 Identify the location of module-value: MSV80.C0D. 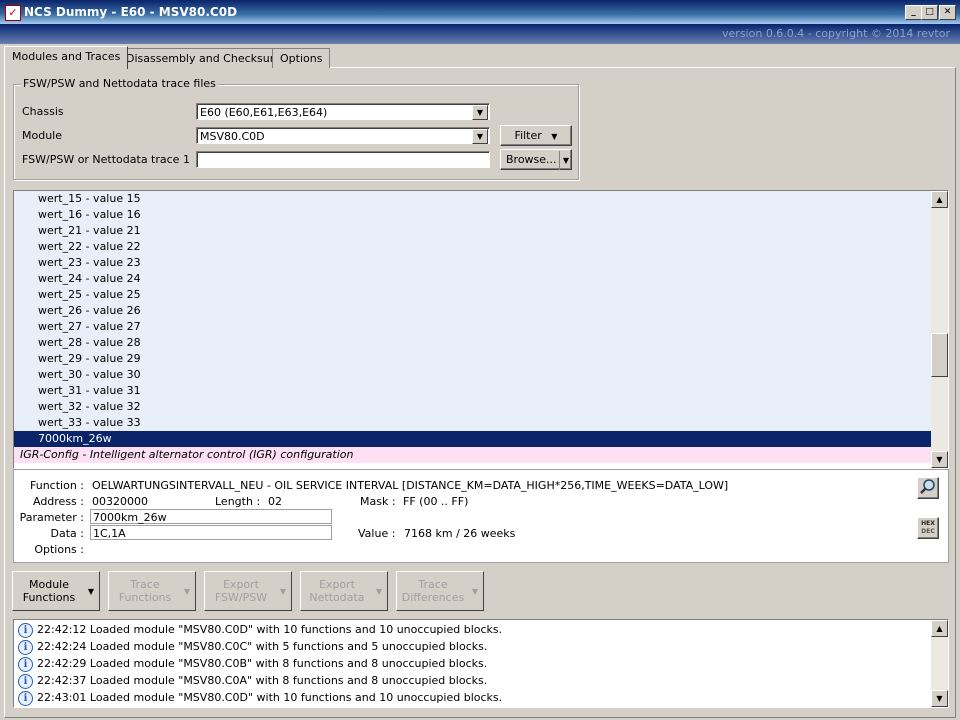
(232, 136).